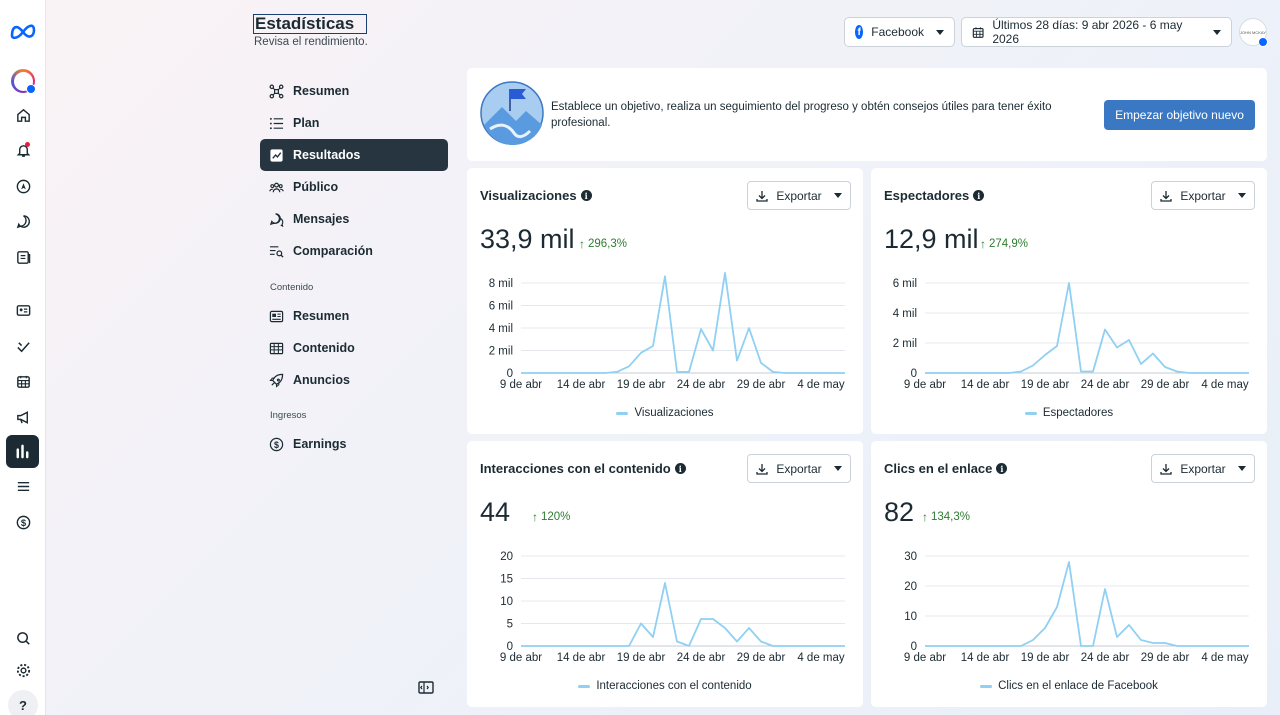 Image resolution: width=1280 pixels, height=715 pixels. What do you see at coordinates (495, 512) in the screenshot?
I see `metric-value: 44` at bounding box center [495, 512].